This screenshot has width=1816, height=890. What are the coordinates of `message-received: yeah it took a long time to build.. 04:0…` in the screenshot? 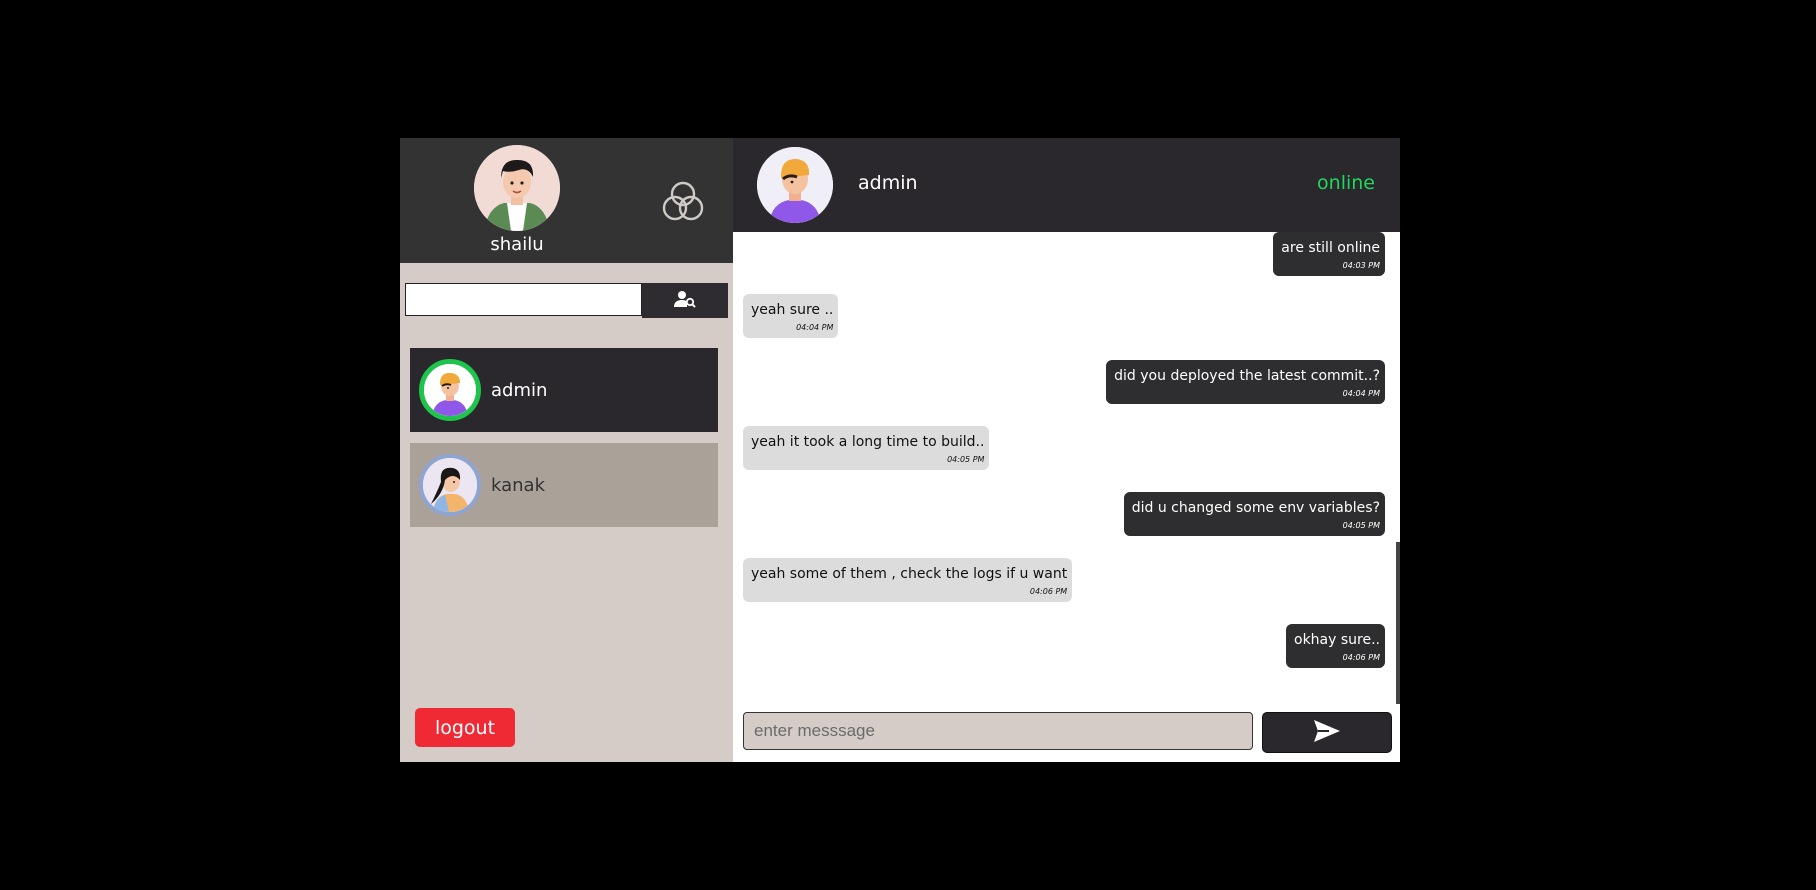 It's located at (866, 448).